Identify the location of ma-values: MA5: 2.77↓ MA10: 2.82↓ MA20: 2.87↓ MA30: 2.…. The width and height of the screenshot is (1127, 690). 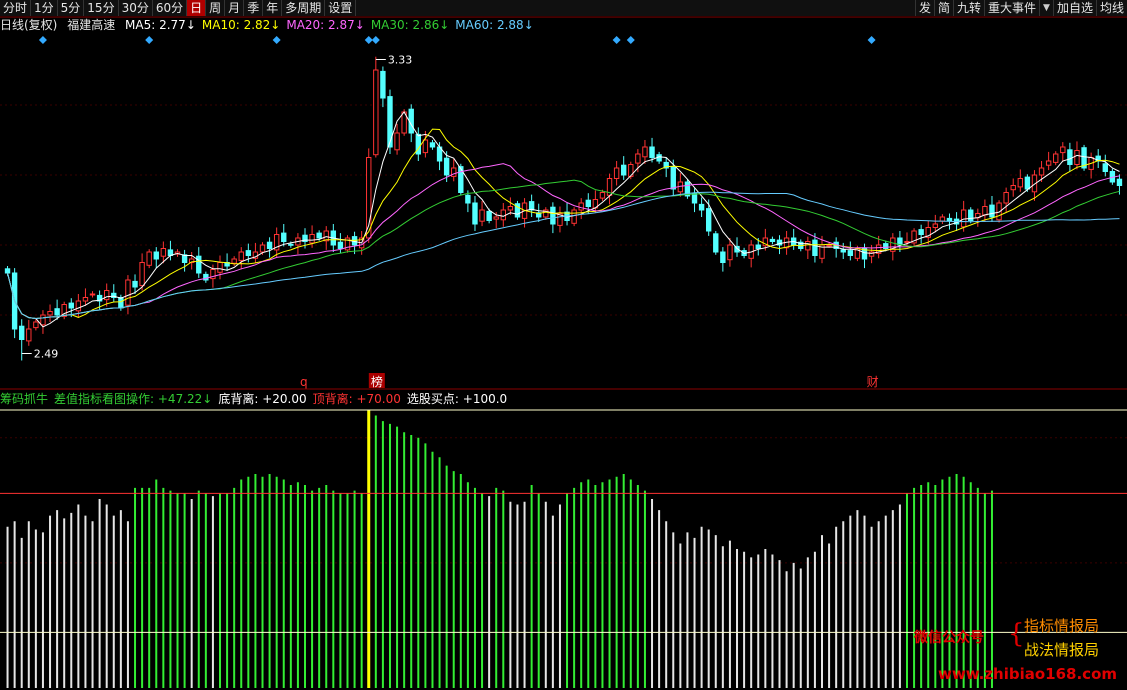
(332, 25).